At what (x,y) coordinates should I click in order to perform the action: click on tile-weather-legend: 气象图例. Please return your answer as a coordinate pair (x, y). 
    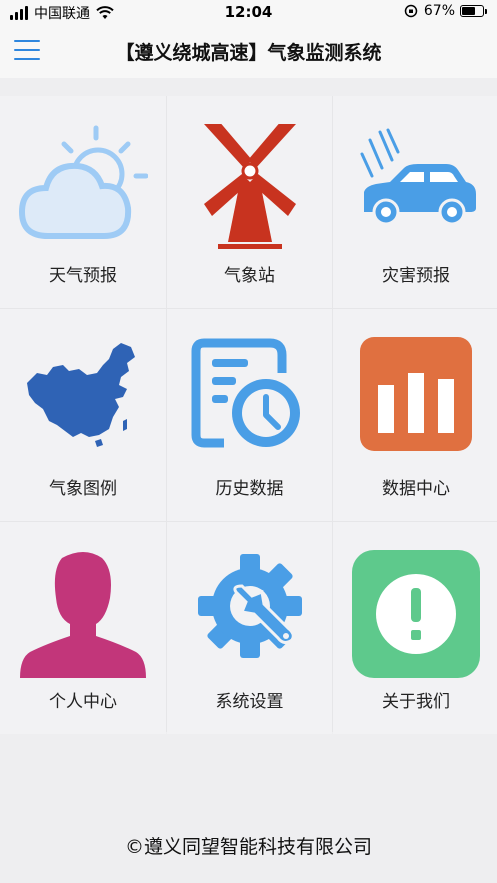
    Looking at the image, I should click on (83, 415).